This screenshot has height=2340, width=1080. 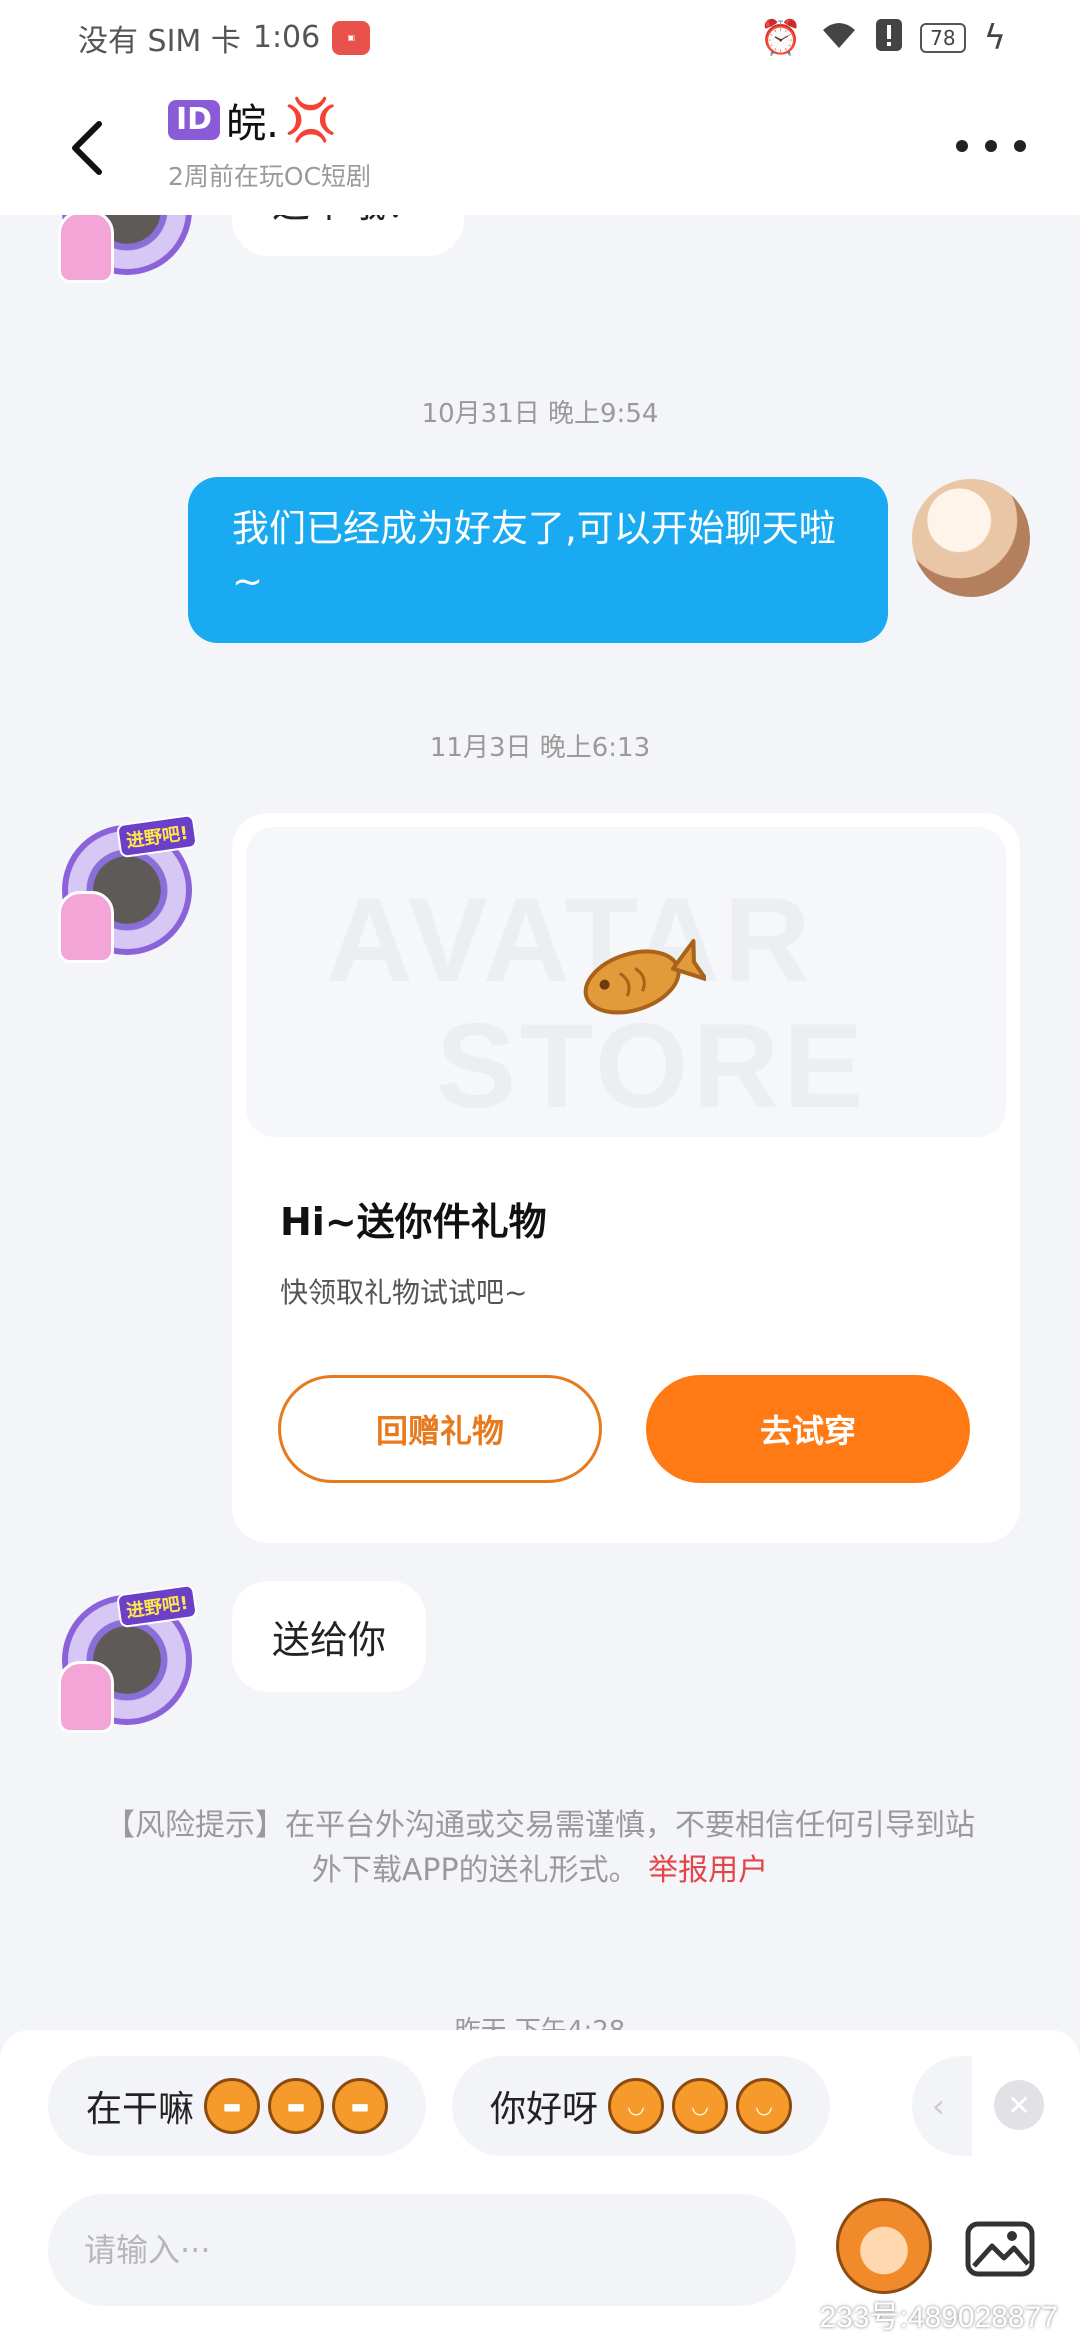 I want to click on image-icon, so click(x=1000, y=2249).